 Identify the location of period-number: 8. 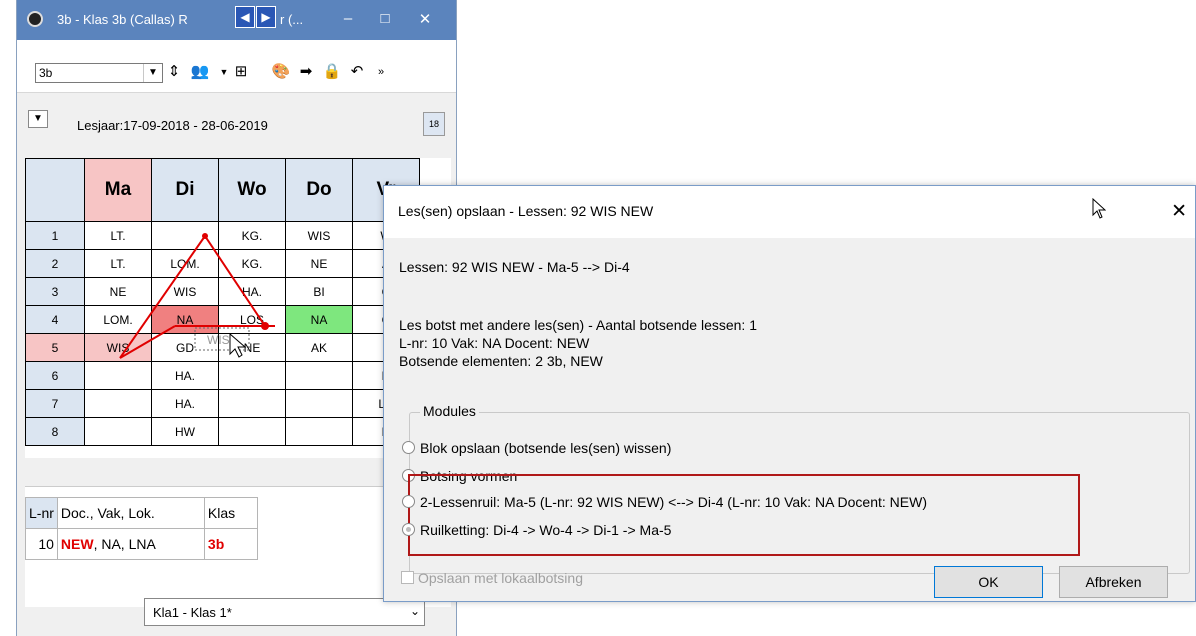
(55, 431).